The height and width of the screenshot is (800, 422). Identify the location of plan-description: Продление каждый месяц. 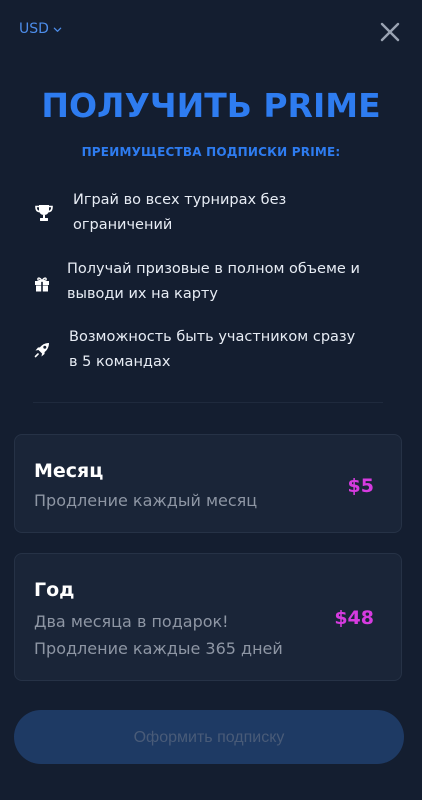
(146, 500).